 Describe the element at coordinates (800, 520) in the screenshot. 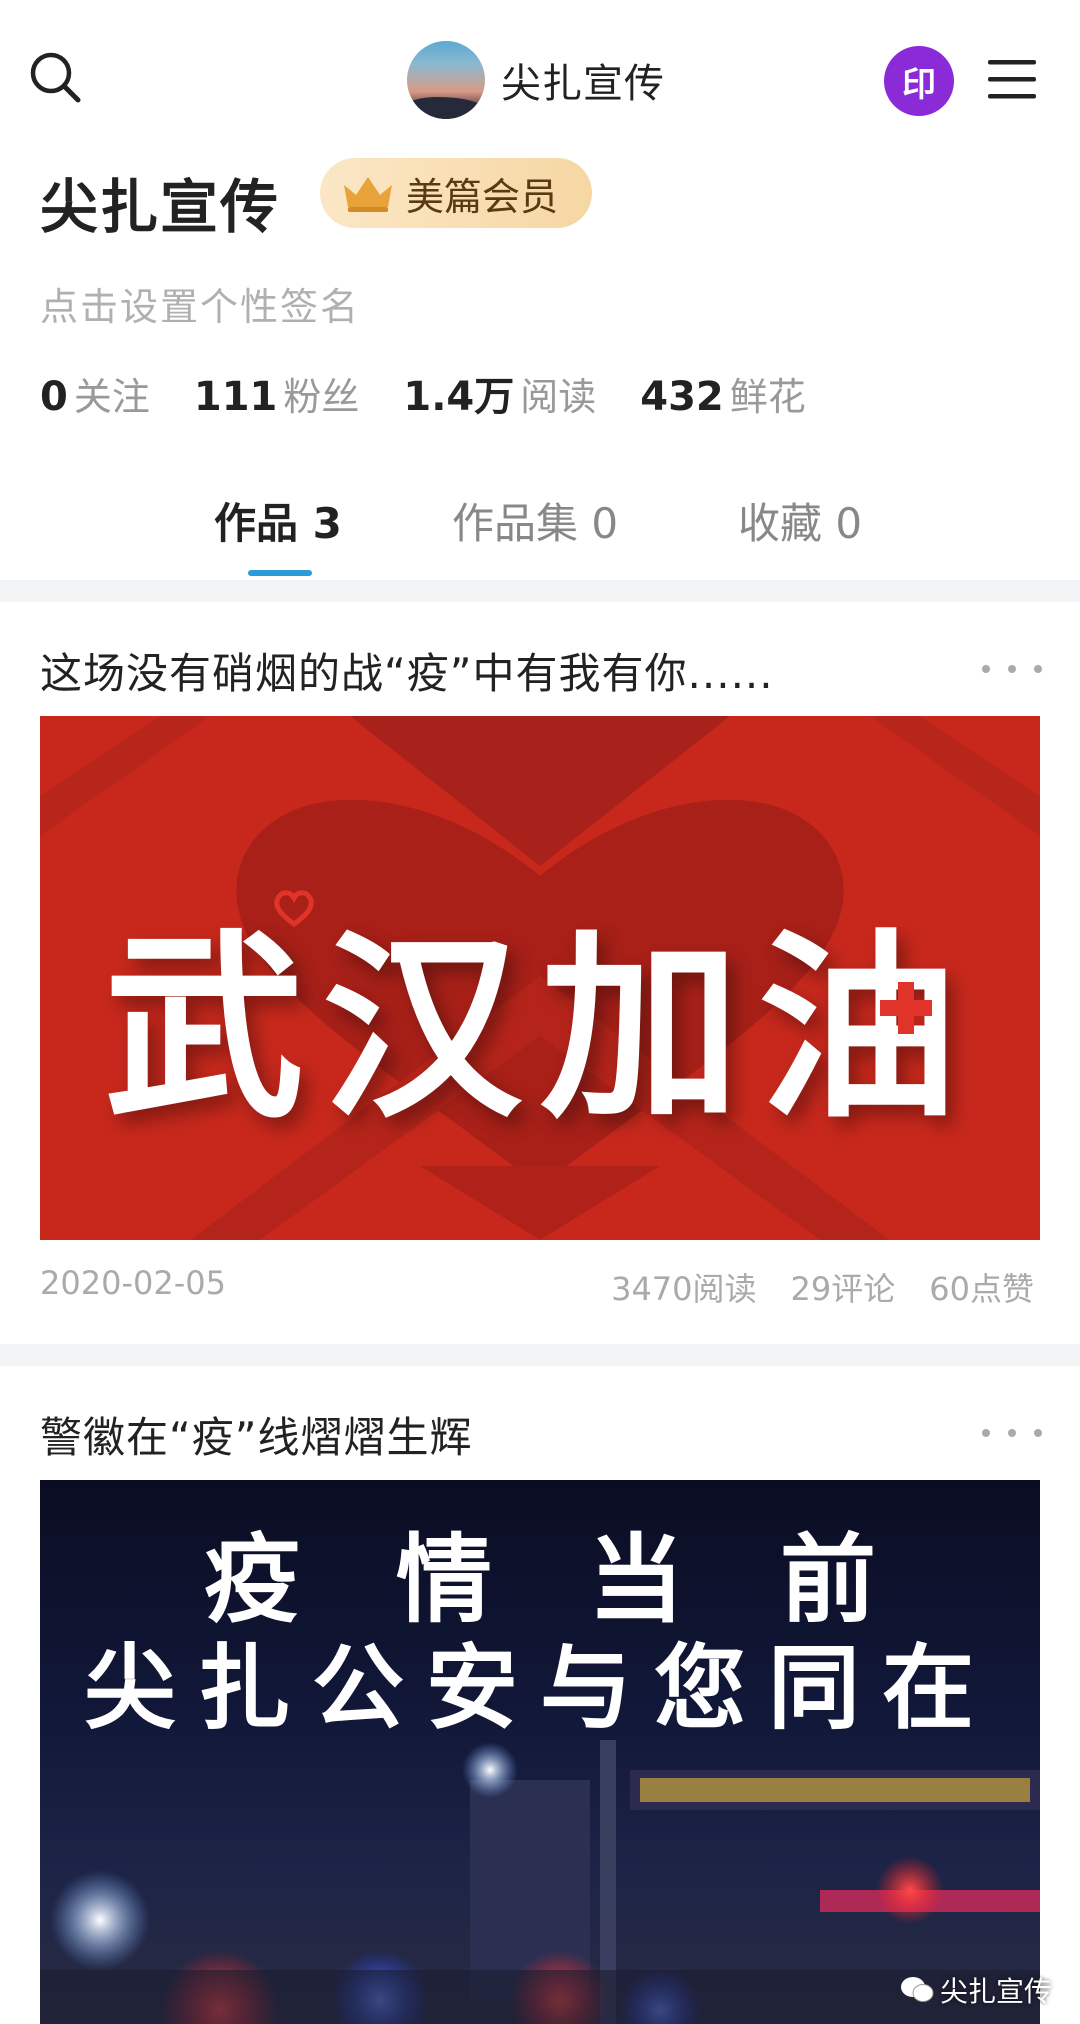

I see `tab-favorites: 收藏 0` at that location.